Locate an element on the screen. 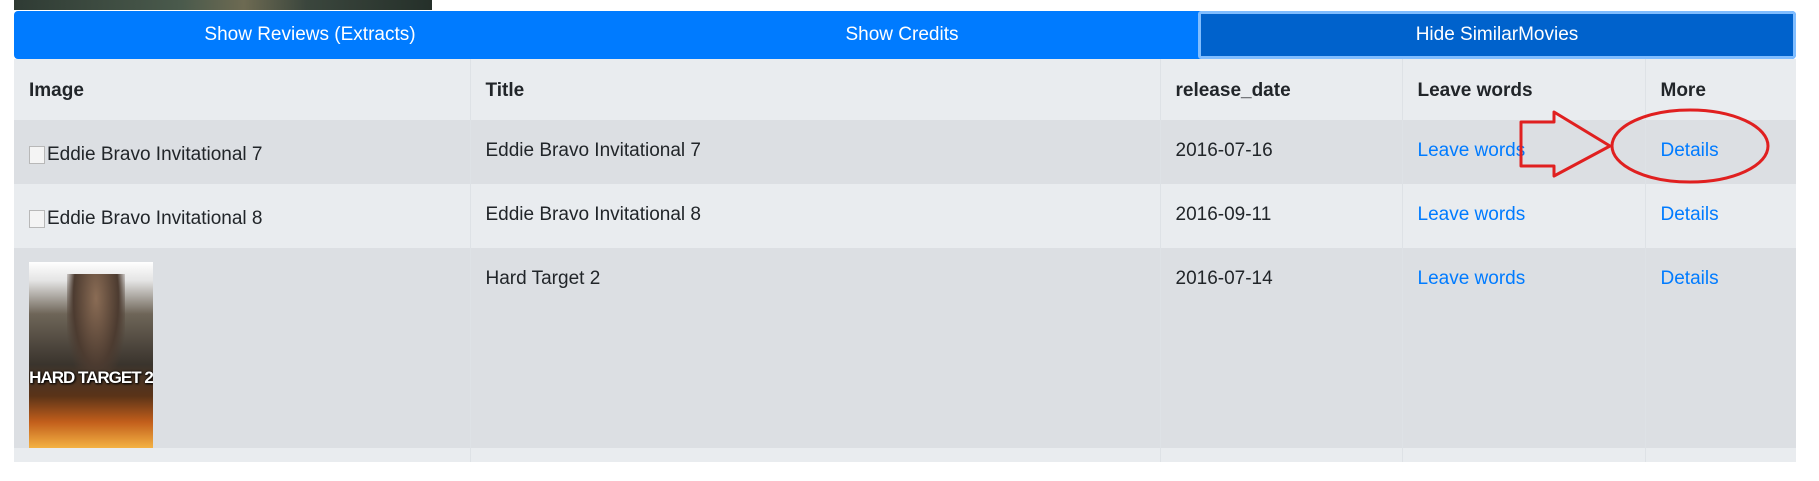 Image resolution: width=1819 pixels, height=481 pixels. movie-backdrop-image is located at coordinates (223, 5).